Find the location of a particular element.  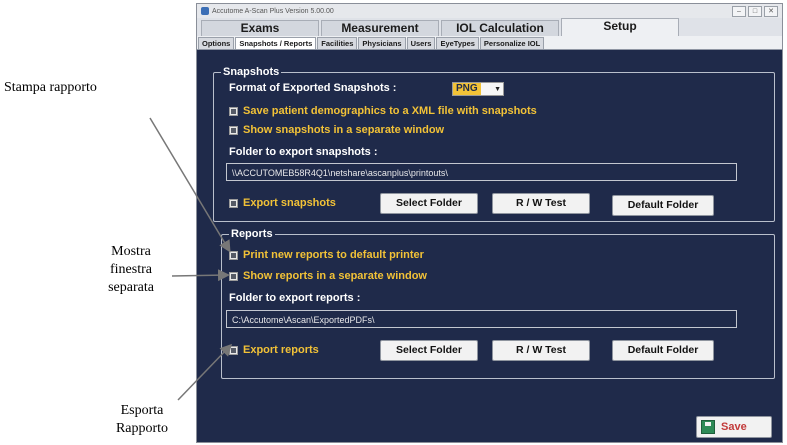

arrow-export-report is located at coordinates (205, 372).